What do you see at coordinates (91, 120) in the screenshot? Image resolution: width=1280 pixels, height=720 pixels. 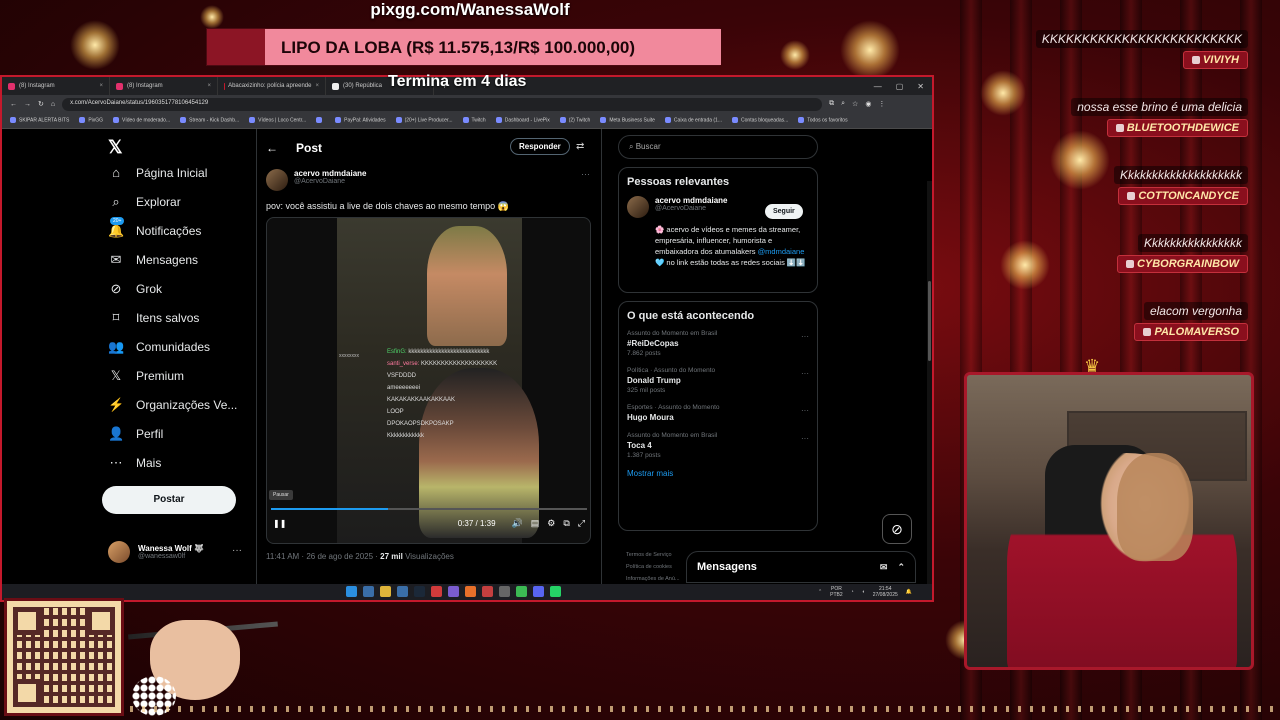 I see `bookmark-item: PixGG` at bounding box center [91, 120].